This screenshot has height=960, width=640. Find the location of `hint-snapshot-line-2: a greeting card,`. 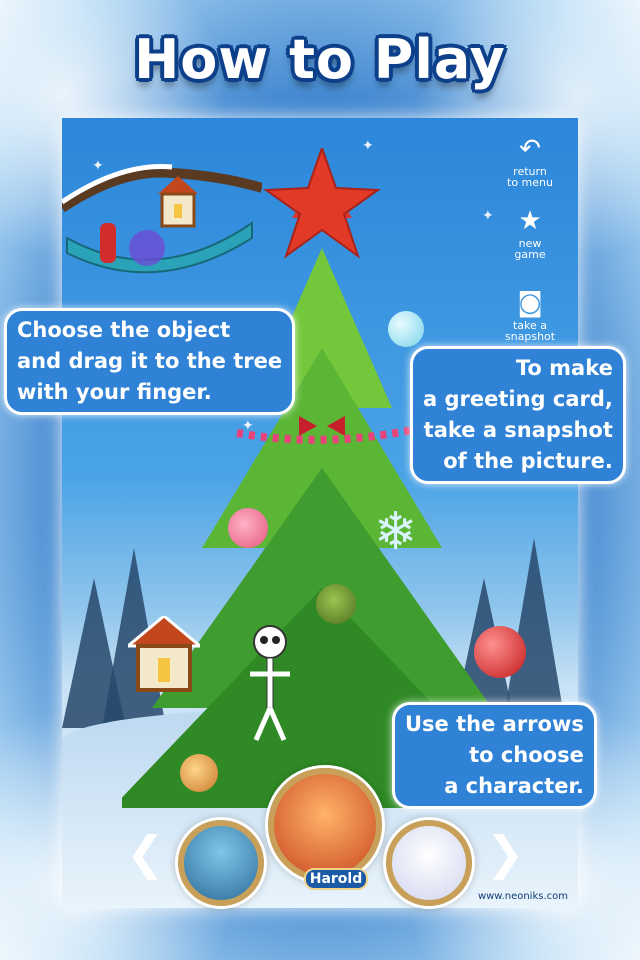

hint-snapshot-line-2: a greeting card, is located at coordinates (518, 399).